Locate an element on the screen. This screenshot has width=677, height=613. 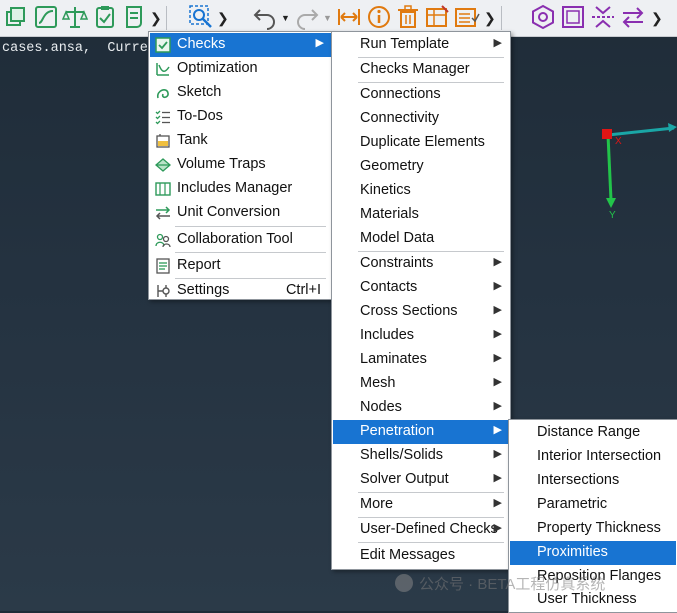
menu-item-materials: Materials is located at coordinates (421, 215).